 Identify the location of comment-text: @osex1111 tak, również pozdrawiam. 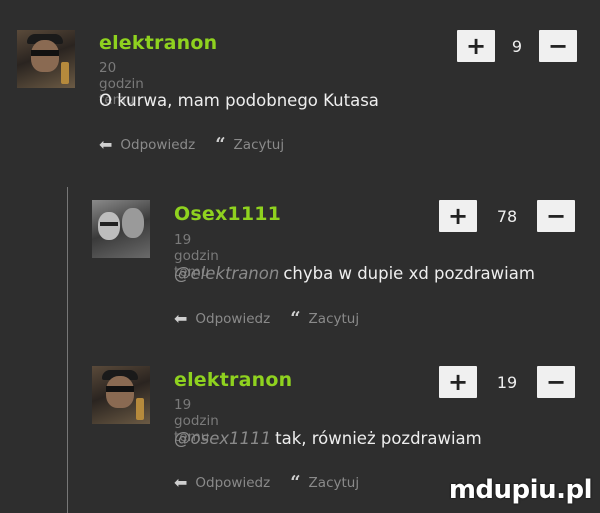
(328, 438).